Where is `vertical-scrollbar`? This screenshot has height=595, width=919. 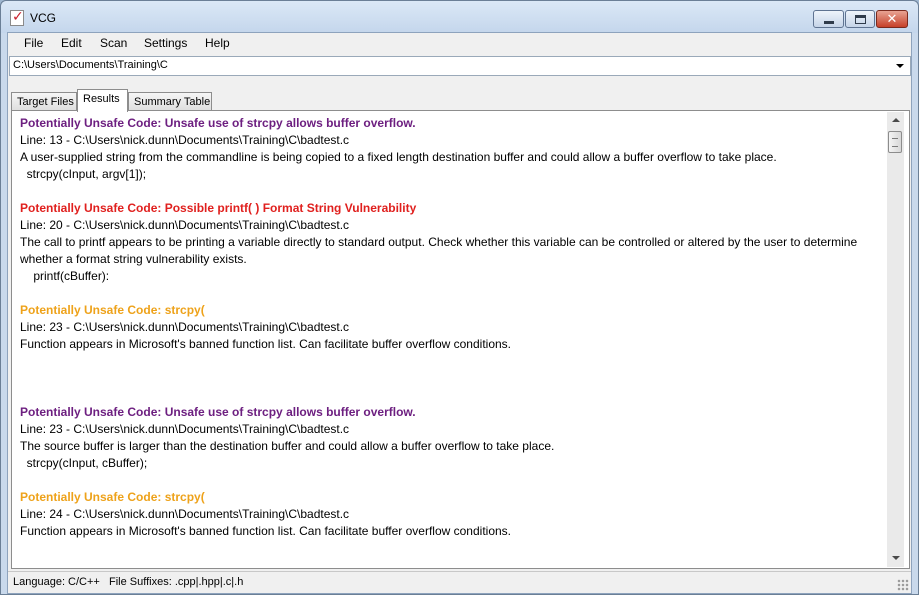
vertical-scrollbar is located at coordinates (895, 339).